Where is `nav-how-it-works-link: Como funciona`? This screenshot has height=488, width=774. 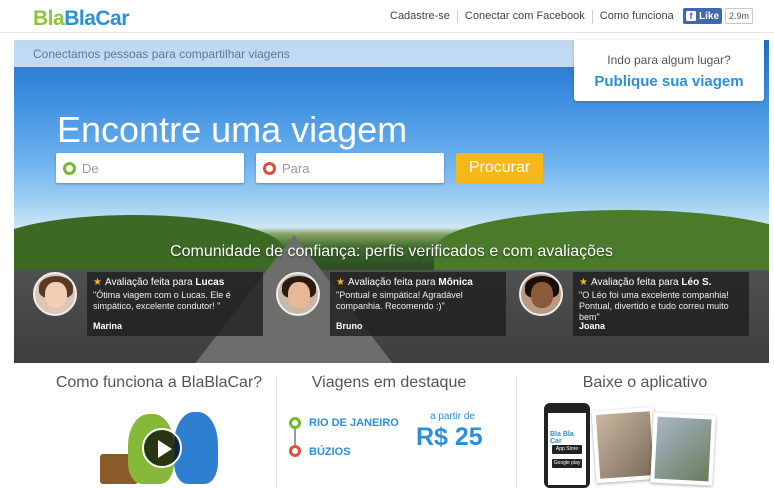
nav-how-it-works-link: Como funciona is located at coordinates (637, 16).